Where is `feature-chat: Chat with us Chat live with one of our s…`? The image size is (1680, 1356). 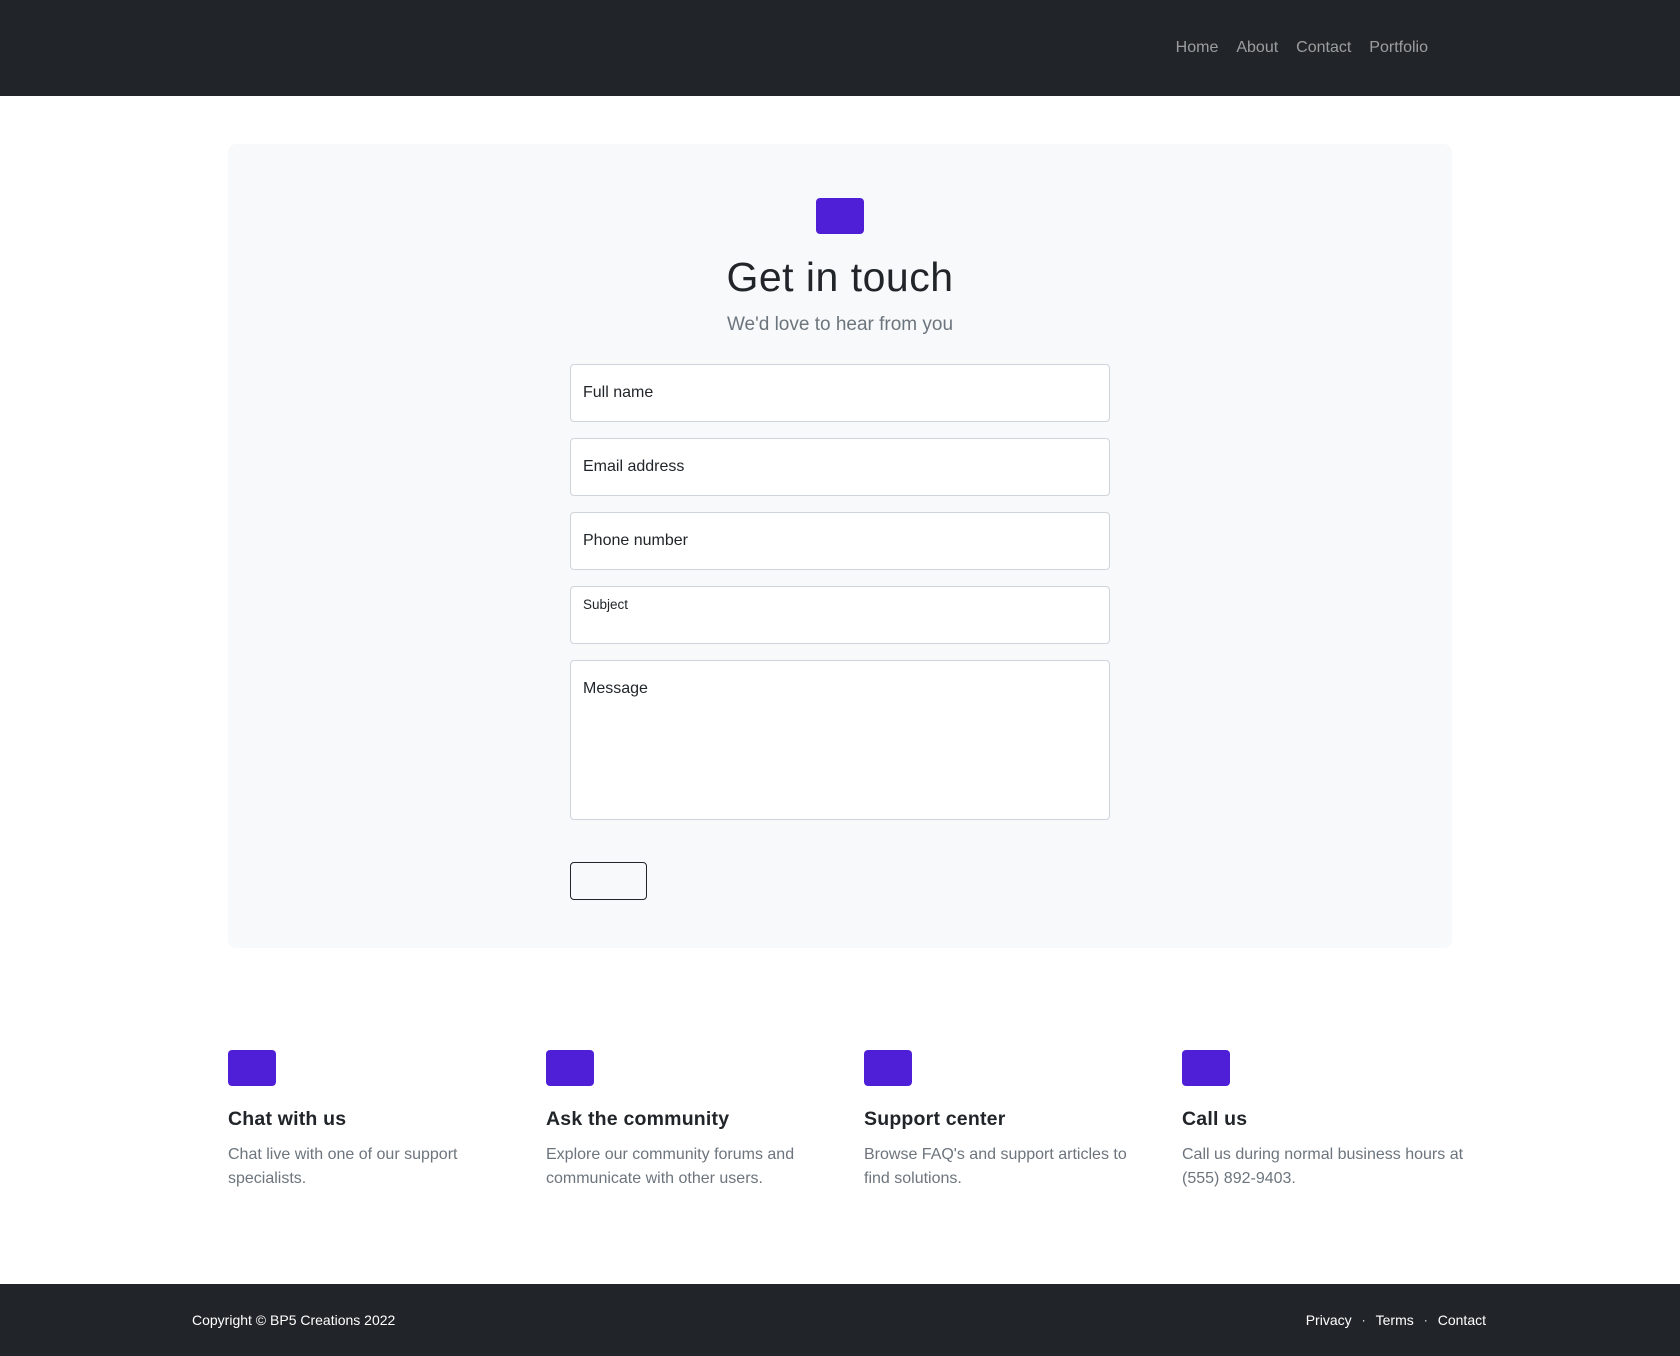
feature-chat: Chat with us Chat live with one of our s… is located at coordinates (373, 1120).